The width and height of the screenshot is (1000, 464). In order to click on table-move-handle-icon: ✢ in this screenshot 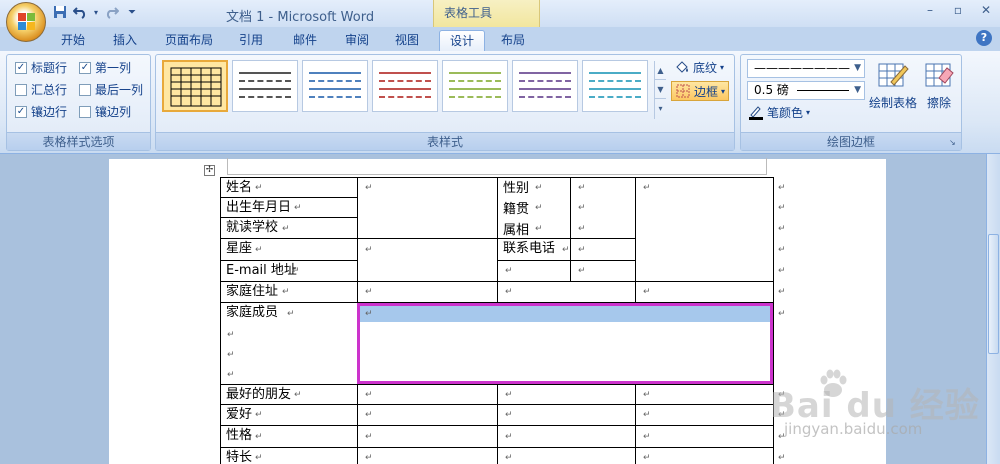, I will do `click(209, 170)`.